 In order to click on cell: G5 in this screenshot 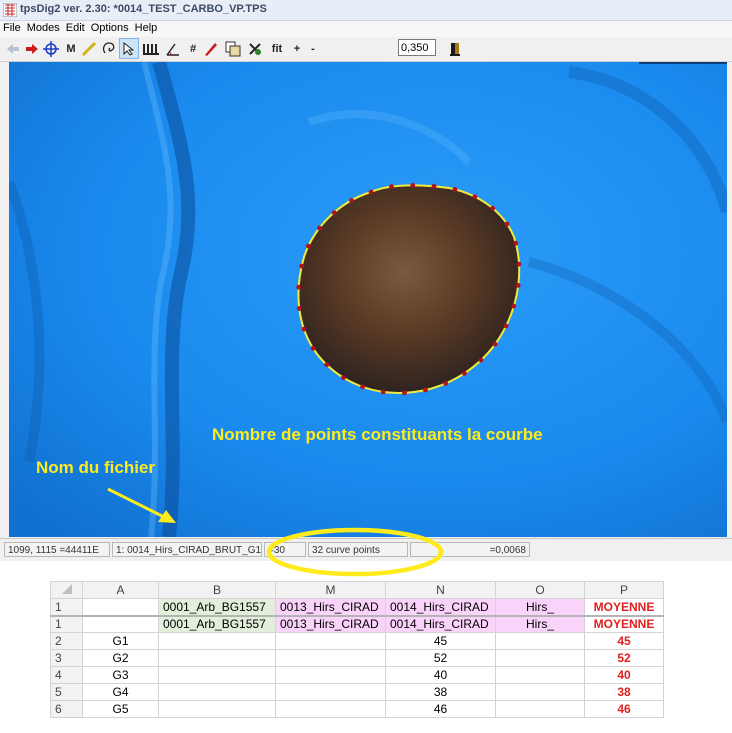, I will do `click(120, 709)`.